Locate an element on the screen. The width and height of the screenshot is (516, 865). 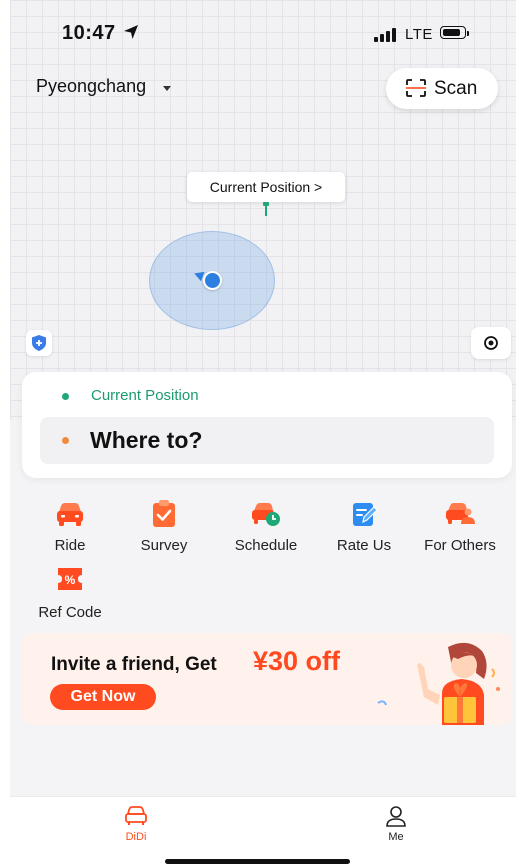
car-clock-icon is located at coordinates (266, 514).